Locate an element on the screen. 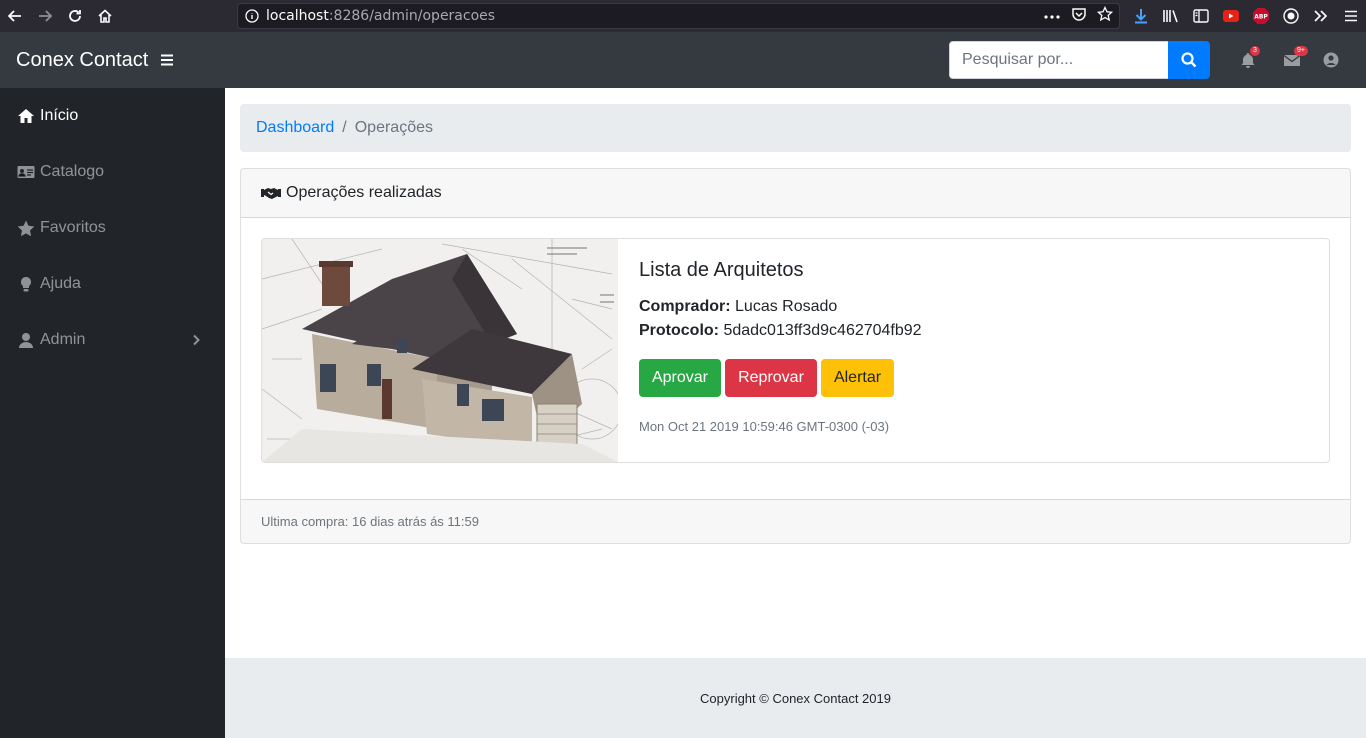  sidebar-item-favoritos: Favoritos is located at coordinates (112, 228).